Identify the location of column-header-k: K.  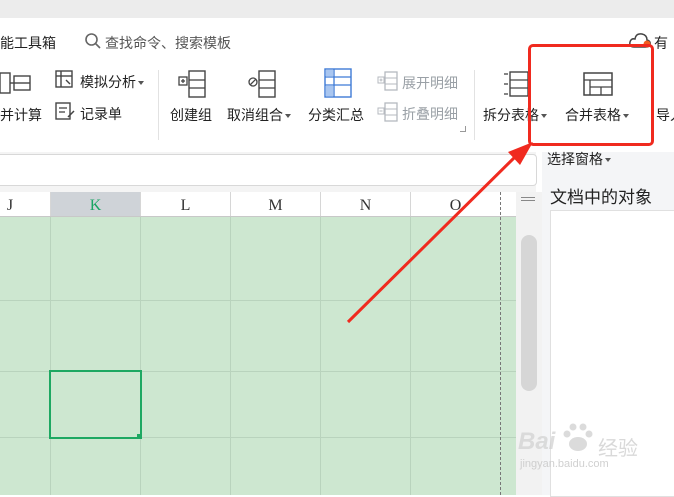
(95, 204).